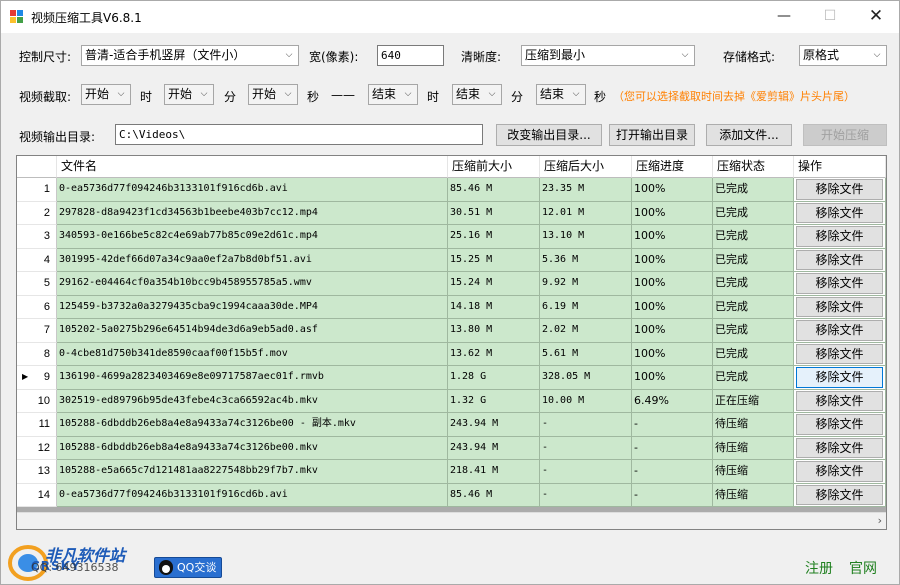 This screenshot has width=900, height=585. What do you see at coordinates (37, 448) in the screenshot?
I see `row-number: 12` at bounding box center [37, 448].